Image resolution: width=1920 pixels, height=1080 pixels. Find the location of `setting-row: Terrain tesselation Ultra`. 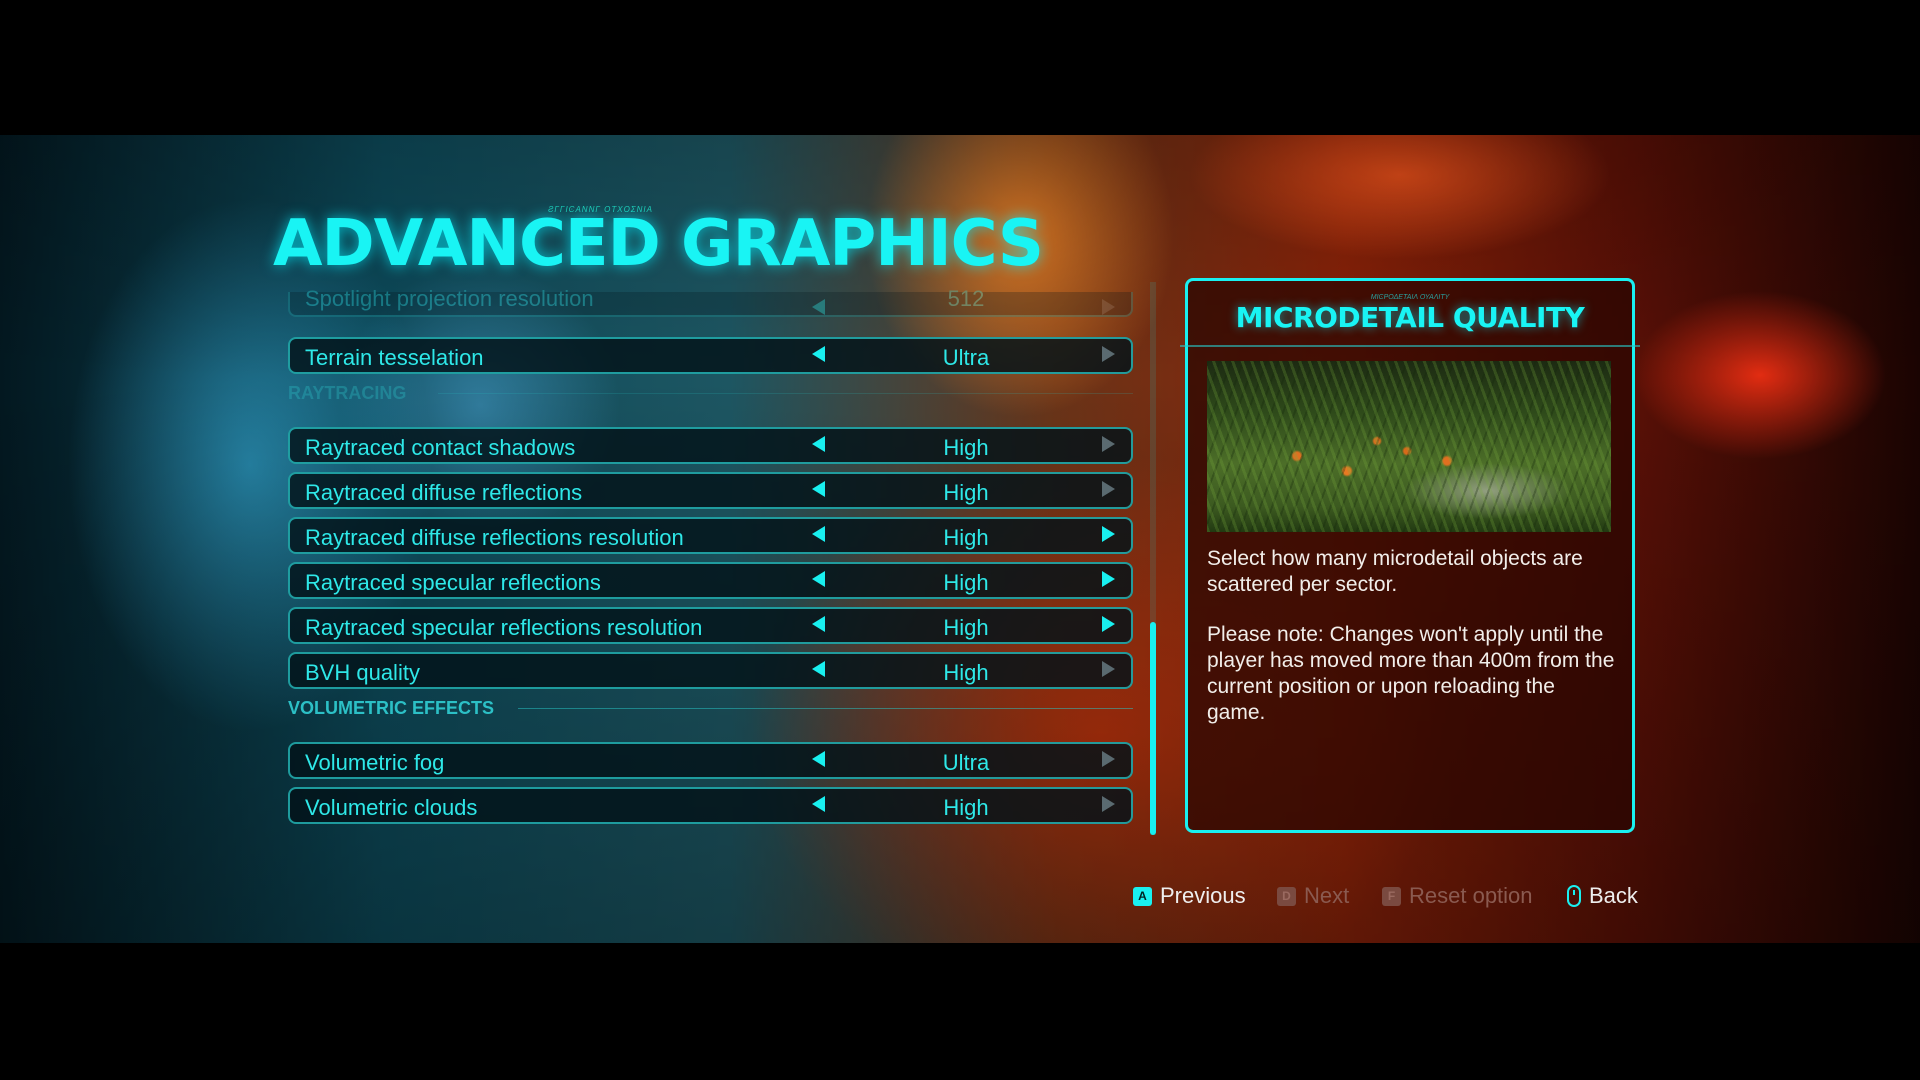

setting-row: Terrain tesselation Ultra is located at coordinates (710, 355).